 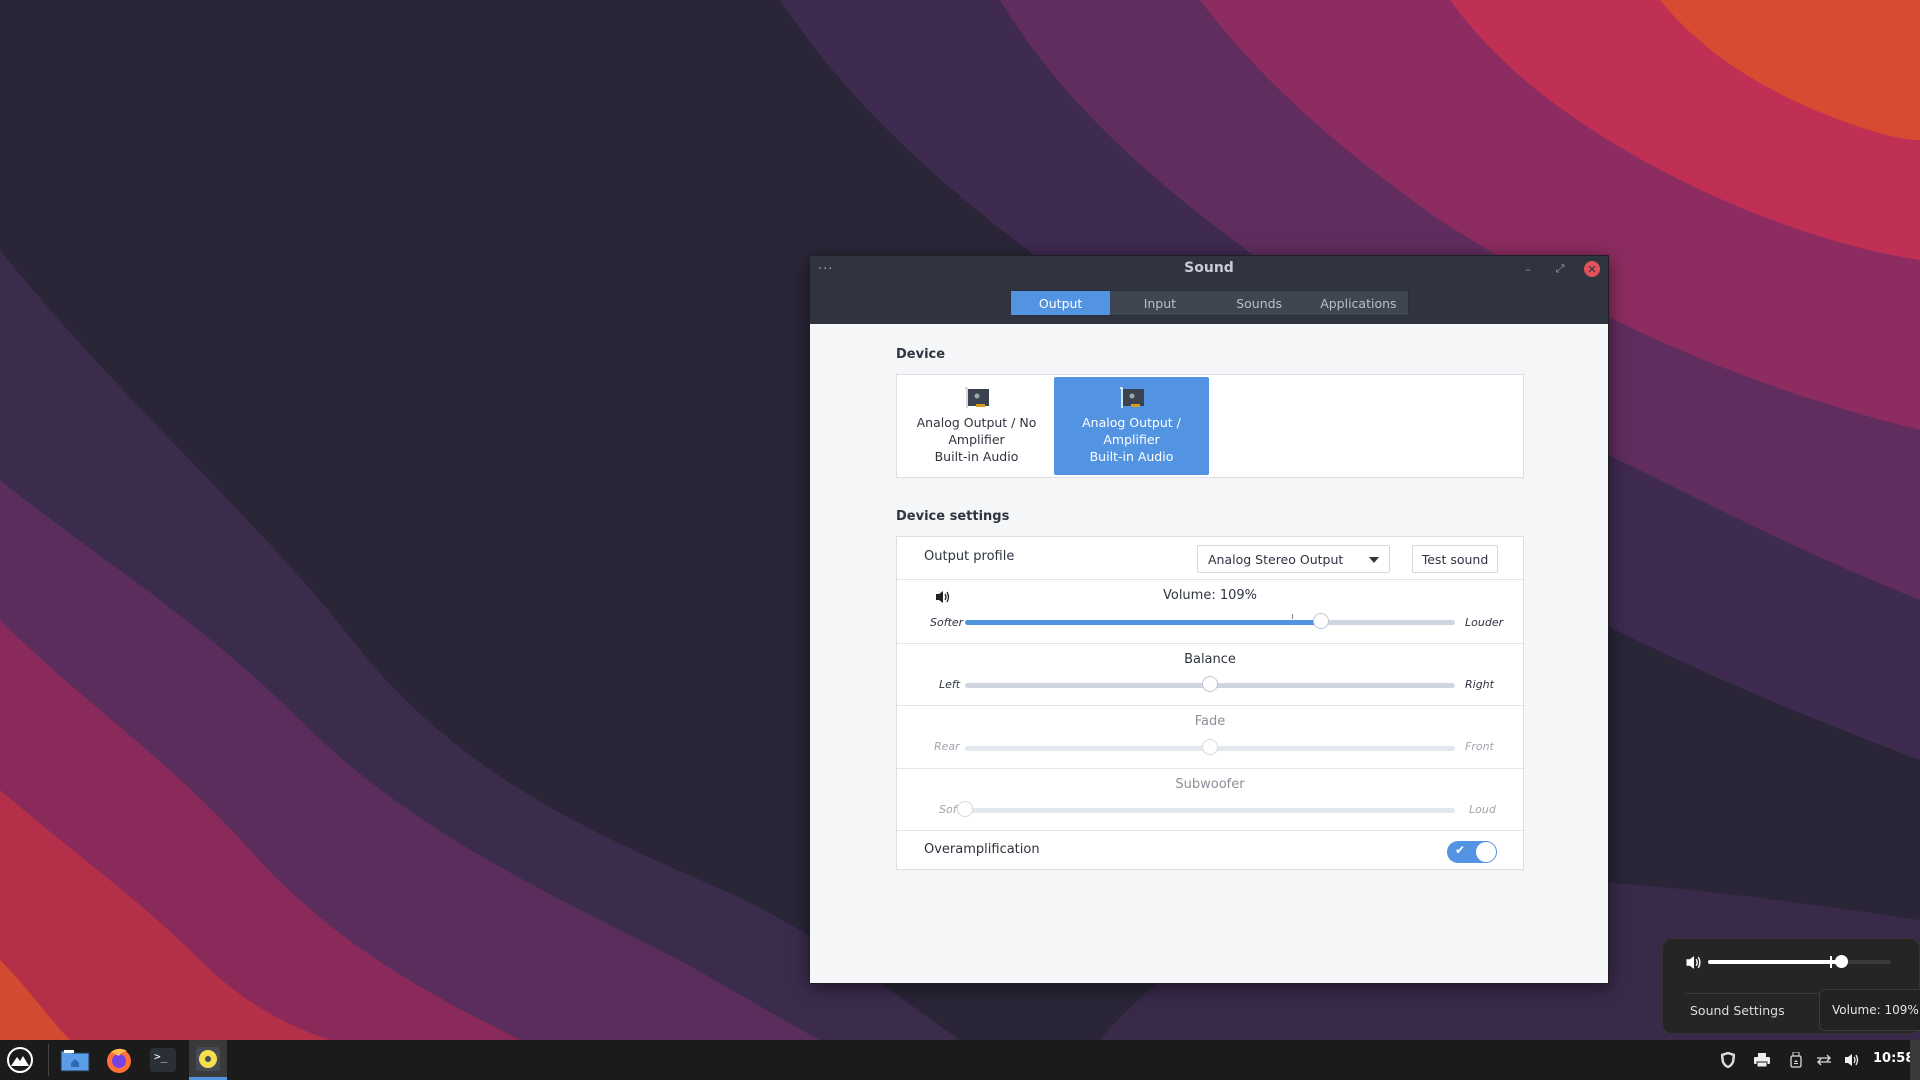 What do you see at coordinates (1774, 962) in the screenshot?
I see `popup-volume-fill` at bounding box center [1774, 962].